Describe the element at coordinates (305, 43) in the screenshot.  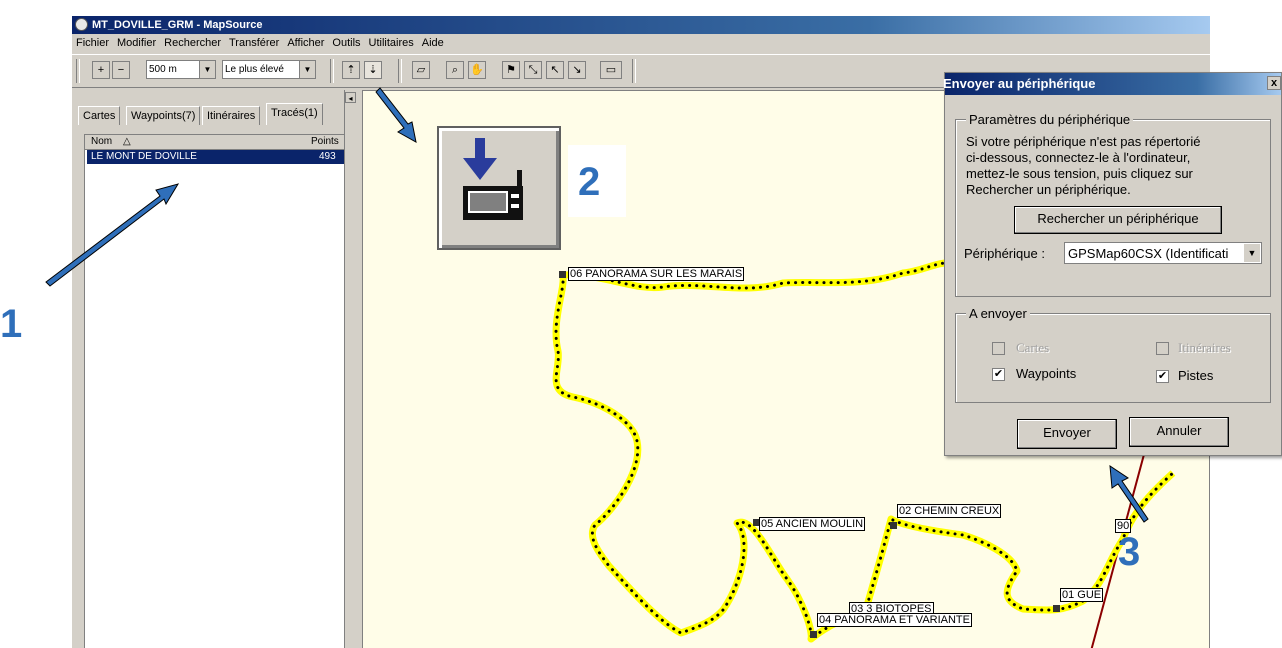
I see `menu-afficher: Afficher` at that location.